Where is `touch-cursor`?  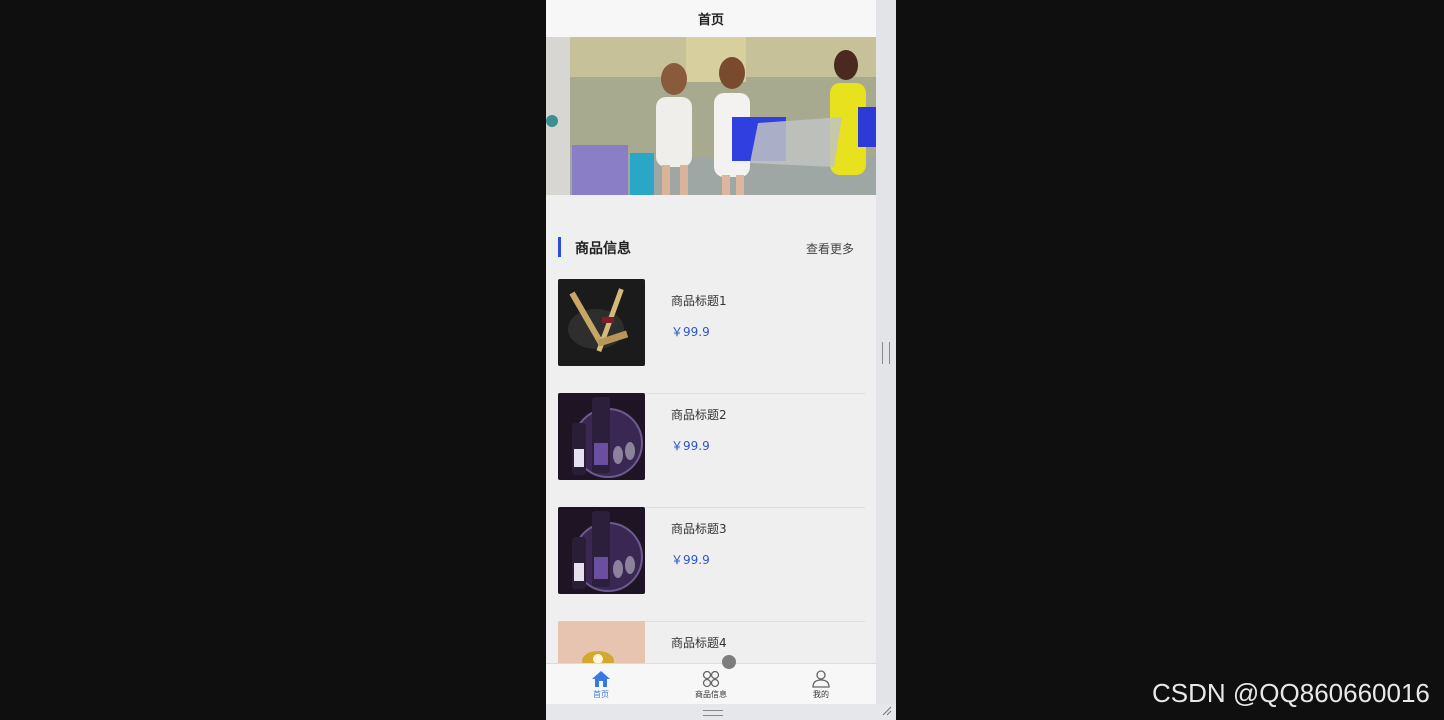 touch-cursor is located at coordinates (729, 662).